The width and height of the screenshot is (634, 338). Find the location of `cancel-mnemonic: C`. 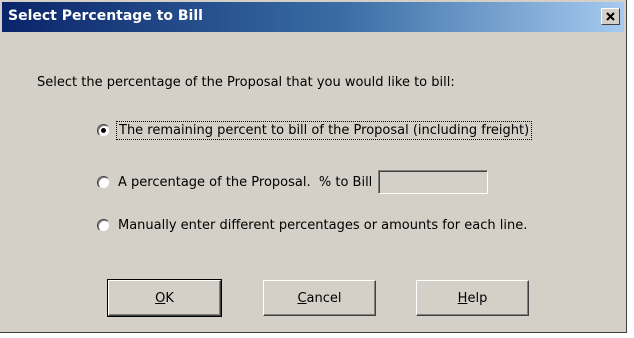

cancel-mnemonic: C is located at coordinates (302, 298).